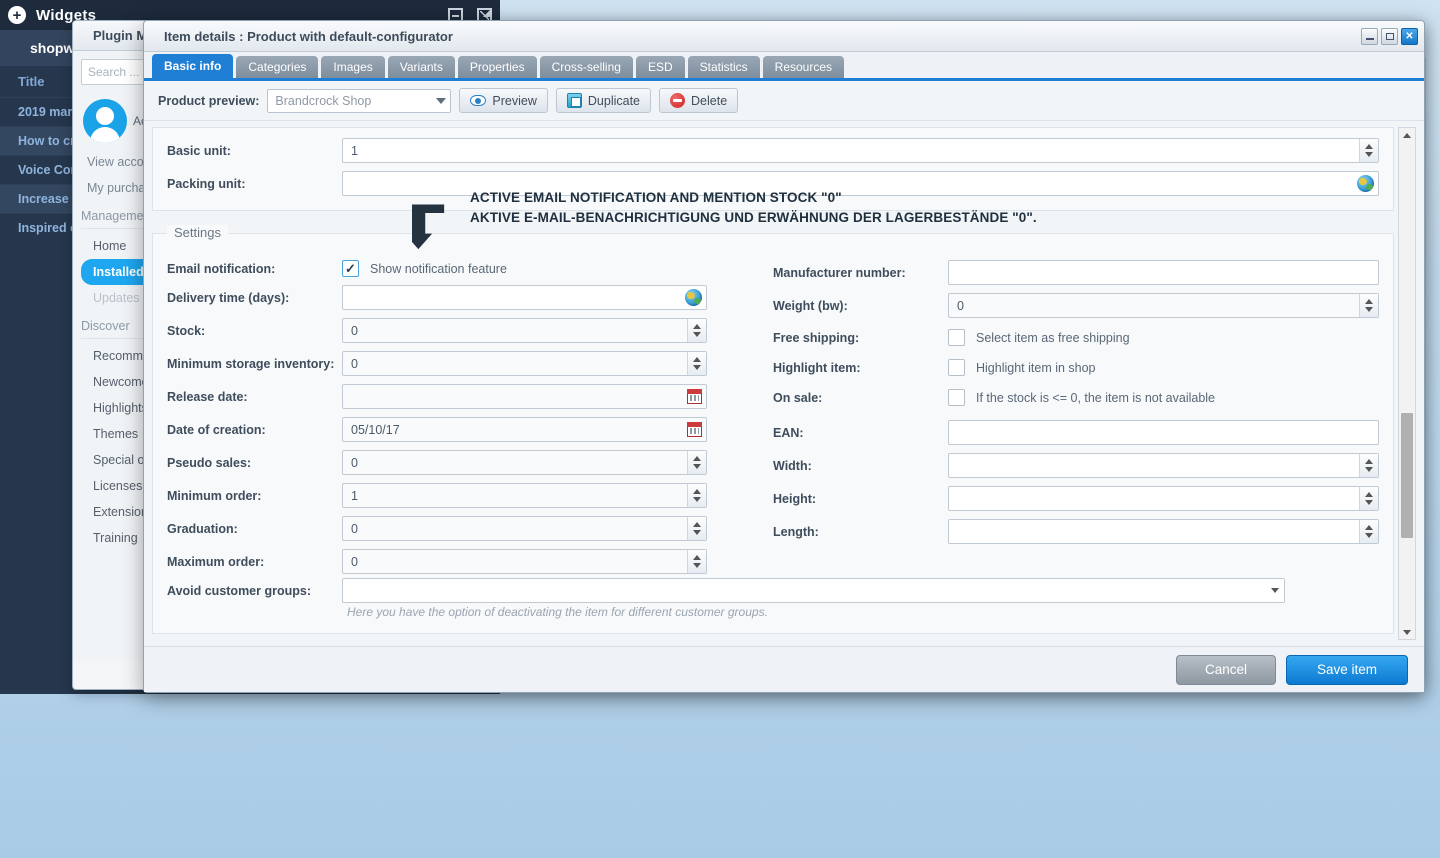  What do you see at coordinates (277, 67) in the screenshot?
I see `tab-categories: Categories` at bounding box center [277, 67].